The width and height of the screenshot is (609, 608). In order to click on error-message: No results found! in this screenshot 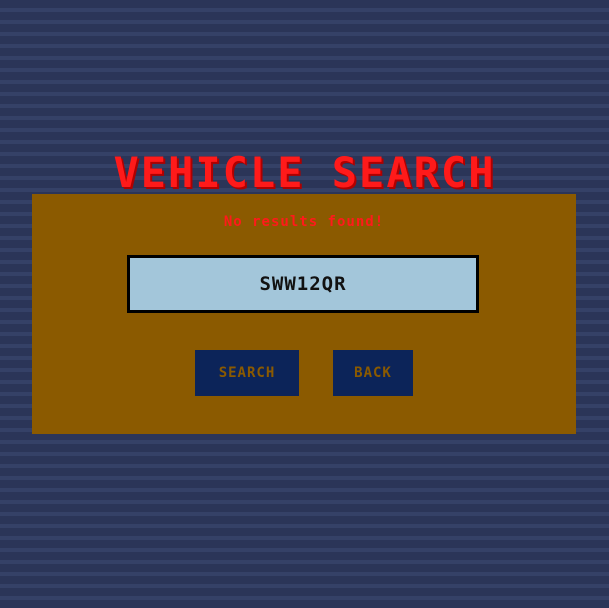, I will do `click(304, 222)`.